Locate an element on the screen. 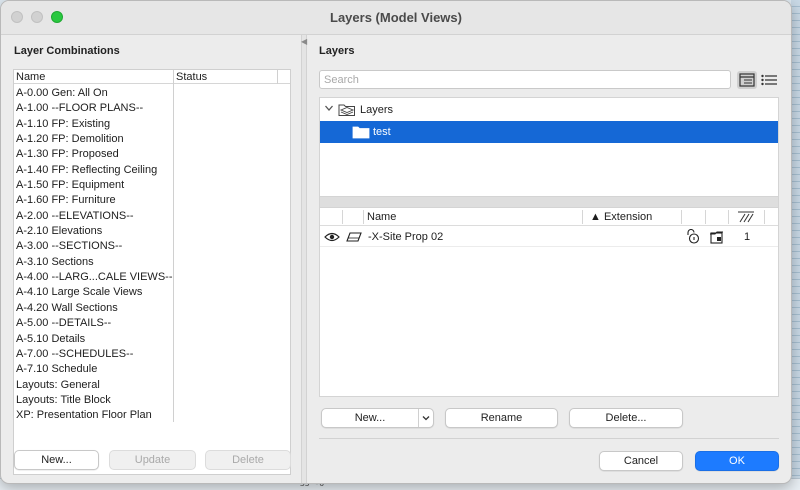  list-item: A-2.10 Elevations is located at coordinates (94, 231).